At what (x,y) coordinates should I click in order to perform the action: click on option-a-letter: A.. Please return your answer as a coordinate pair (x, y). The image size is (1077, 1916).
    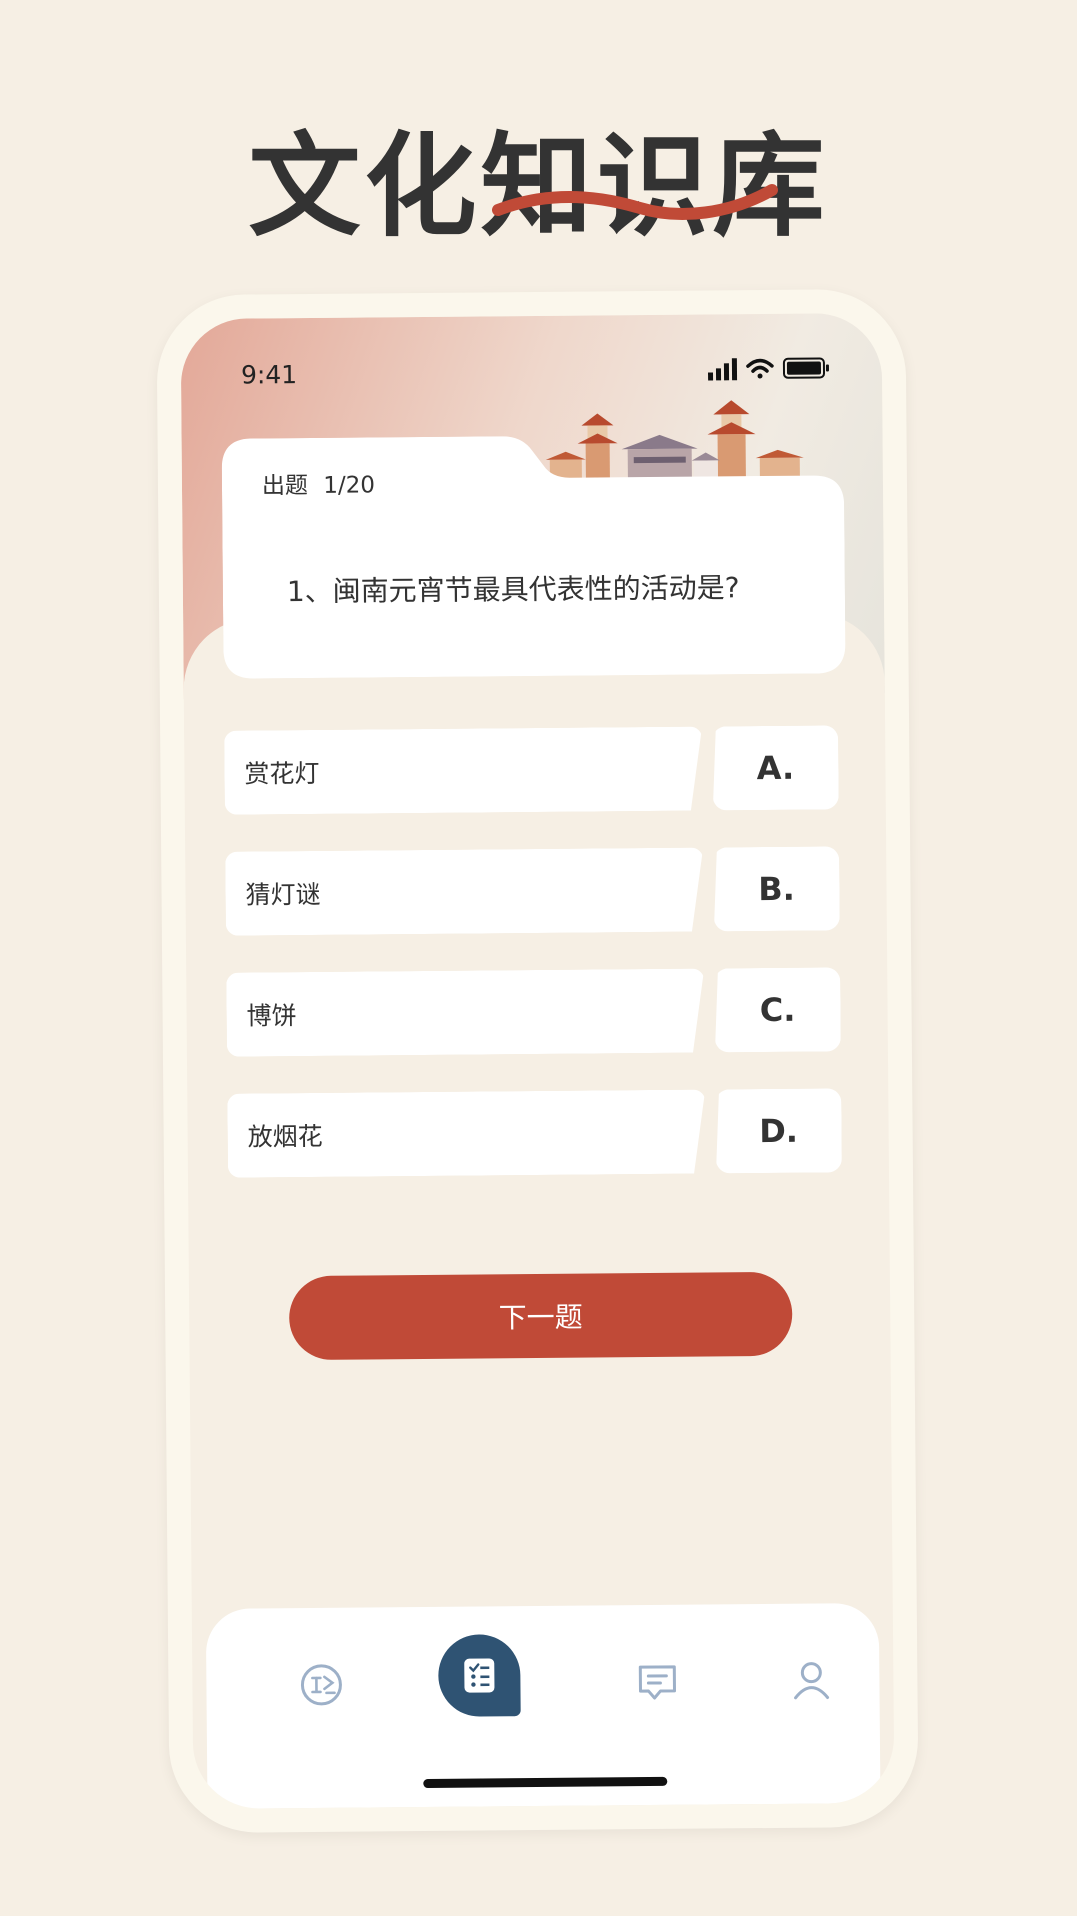
    Looking at the image, I should click on (775, 767).